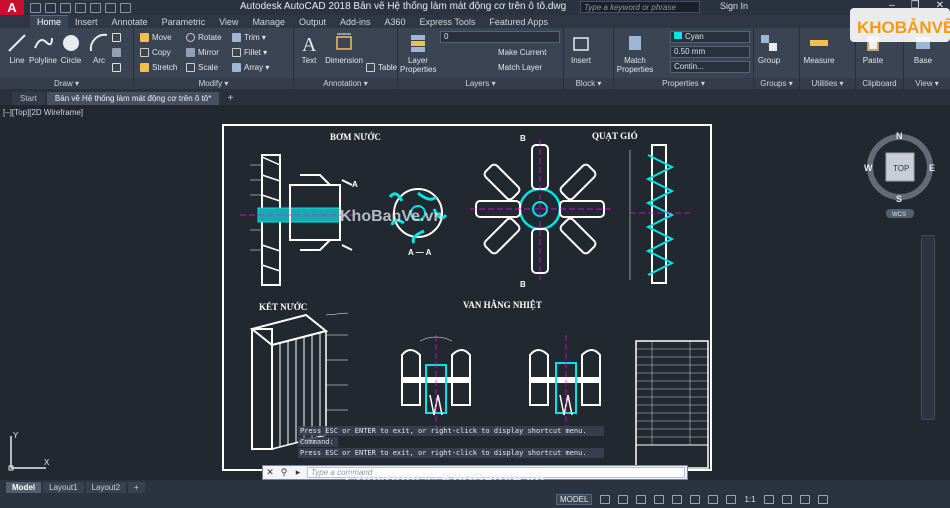  Describe the element at coordinates (927, 83) in the screenshot. I see `view-group-label: View ▾` at that location.